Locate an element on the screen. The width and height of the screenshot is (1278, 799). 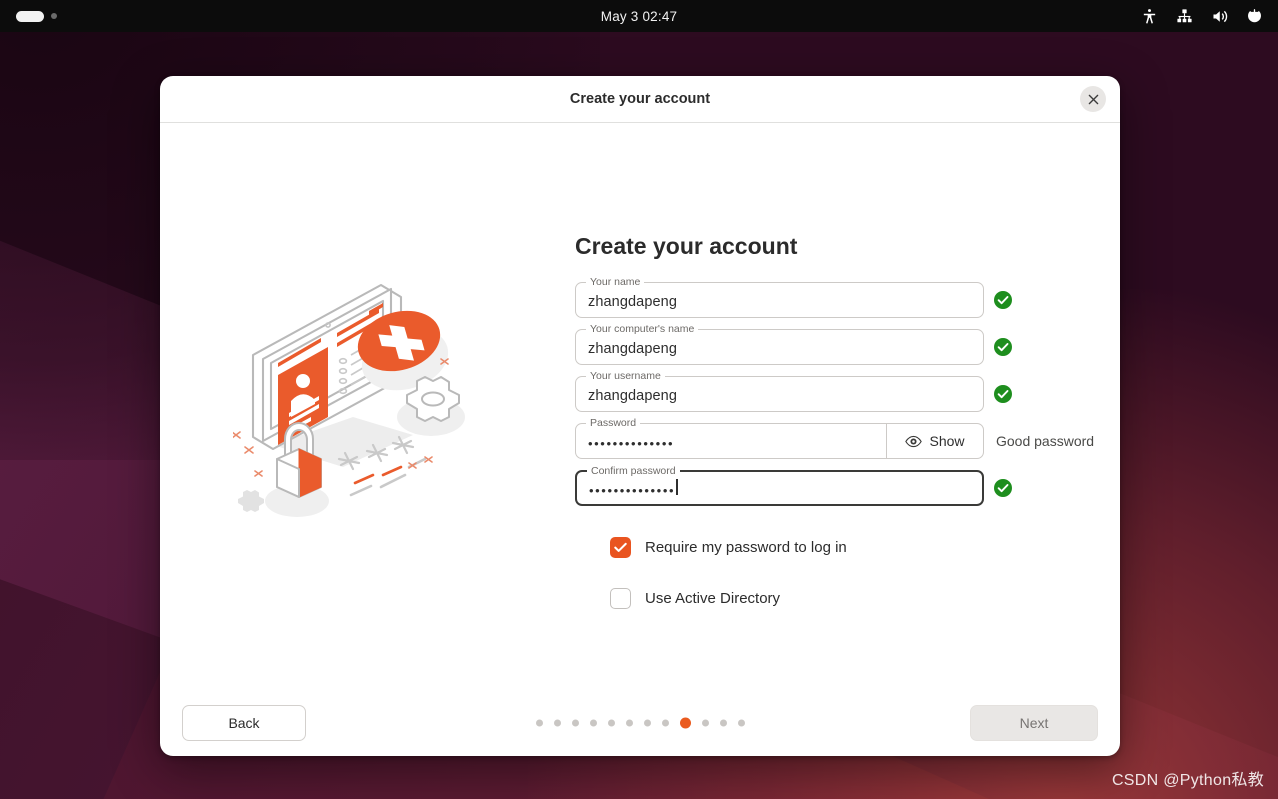
dialog-header: Create your account is located at coordinates (640, 99).